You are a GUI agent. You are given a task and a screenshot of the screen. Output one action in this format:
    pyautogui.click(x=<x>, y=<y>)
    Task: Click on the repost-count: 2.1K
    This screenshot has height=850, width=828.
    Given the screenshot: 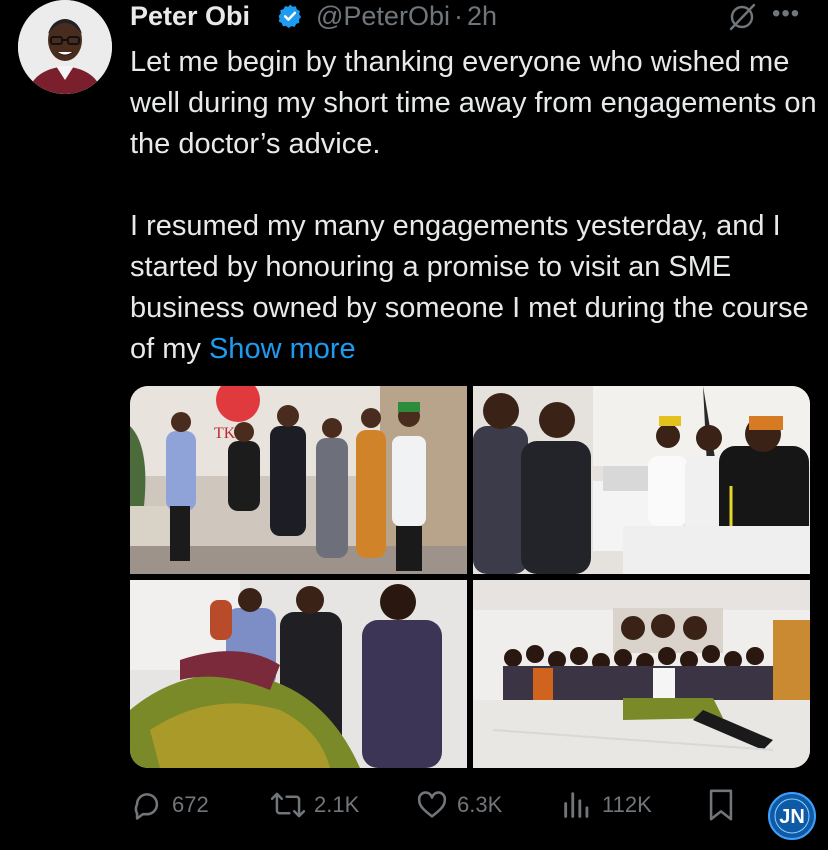 What is the action you would take?
    pyautogui.click(x=337, y=804)
    